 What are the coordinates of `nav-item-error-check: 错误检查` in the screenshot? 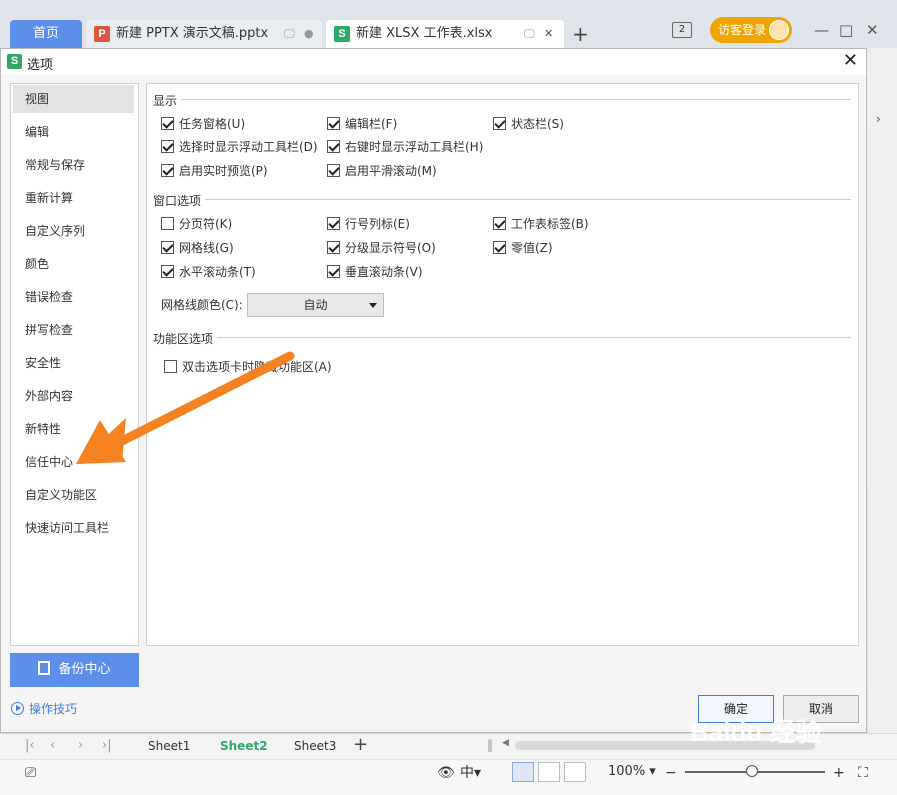 It's located at (73, 297).